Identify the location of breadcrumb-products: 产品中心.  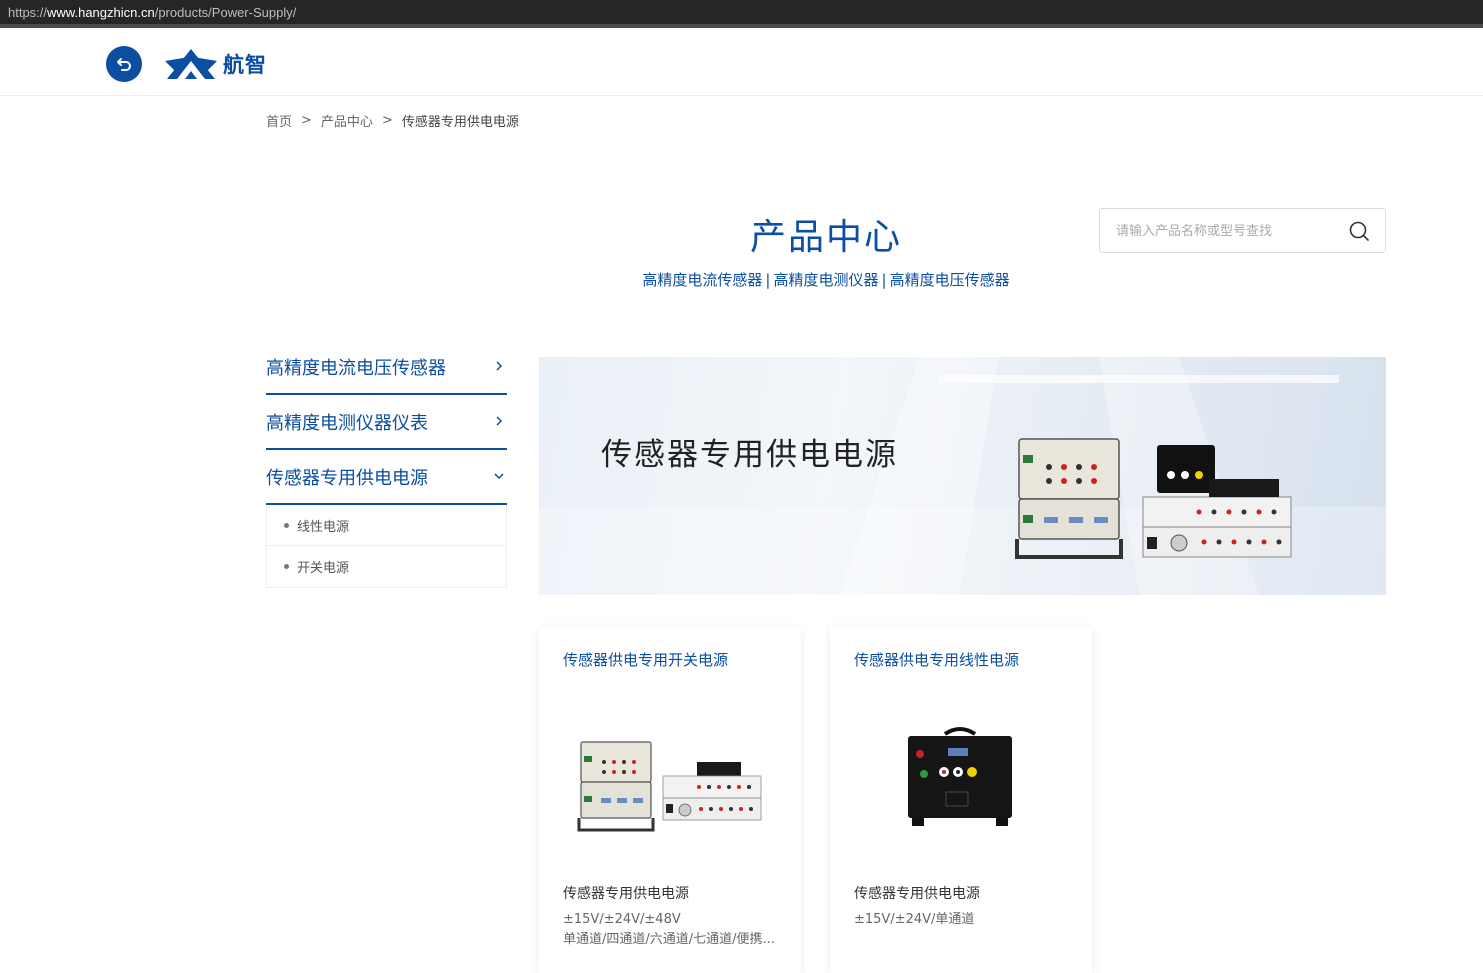
(347, 120).